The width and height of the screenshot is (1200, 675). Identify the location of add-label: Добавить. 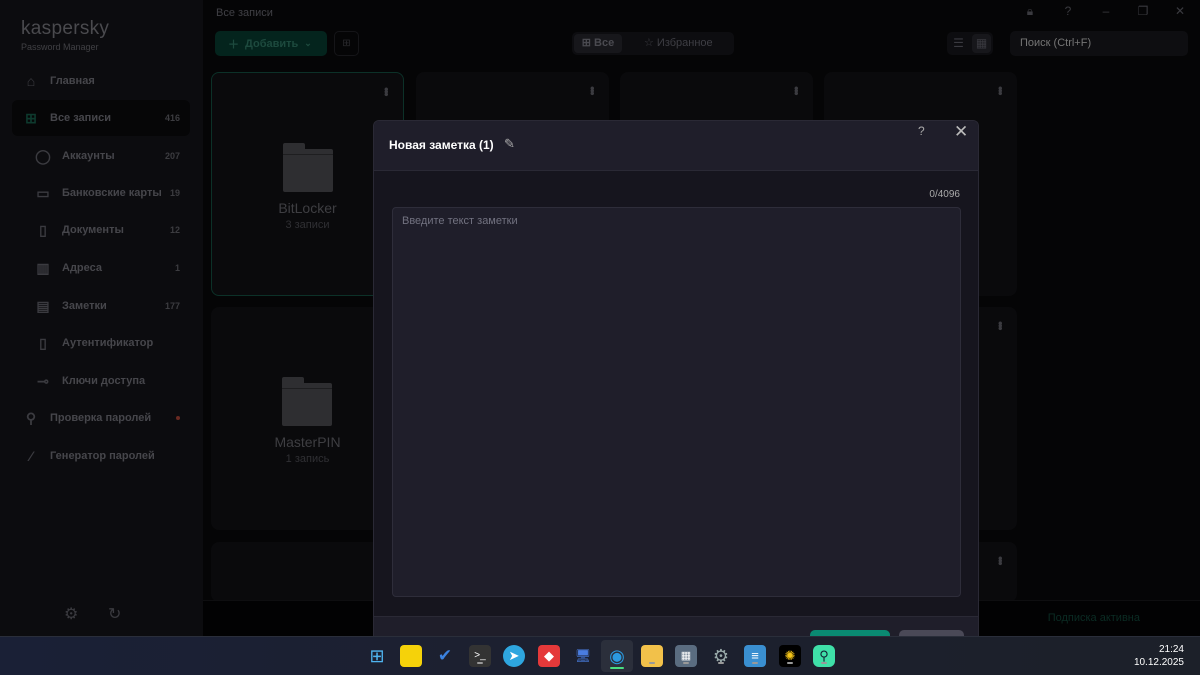
(272, 43).